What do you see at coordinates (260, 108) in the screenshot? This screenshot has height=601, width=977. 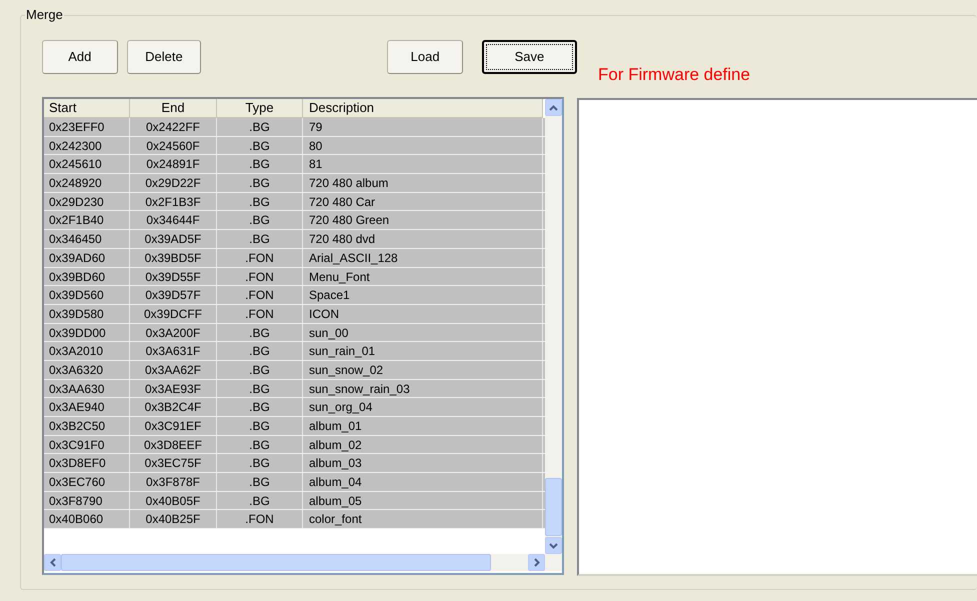 I see `column-header: Type` at bounding box center [260, 108].